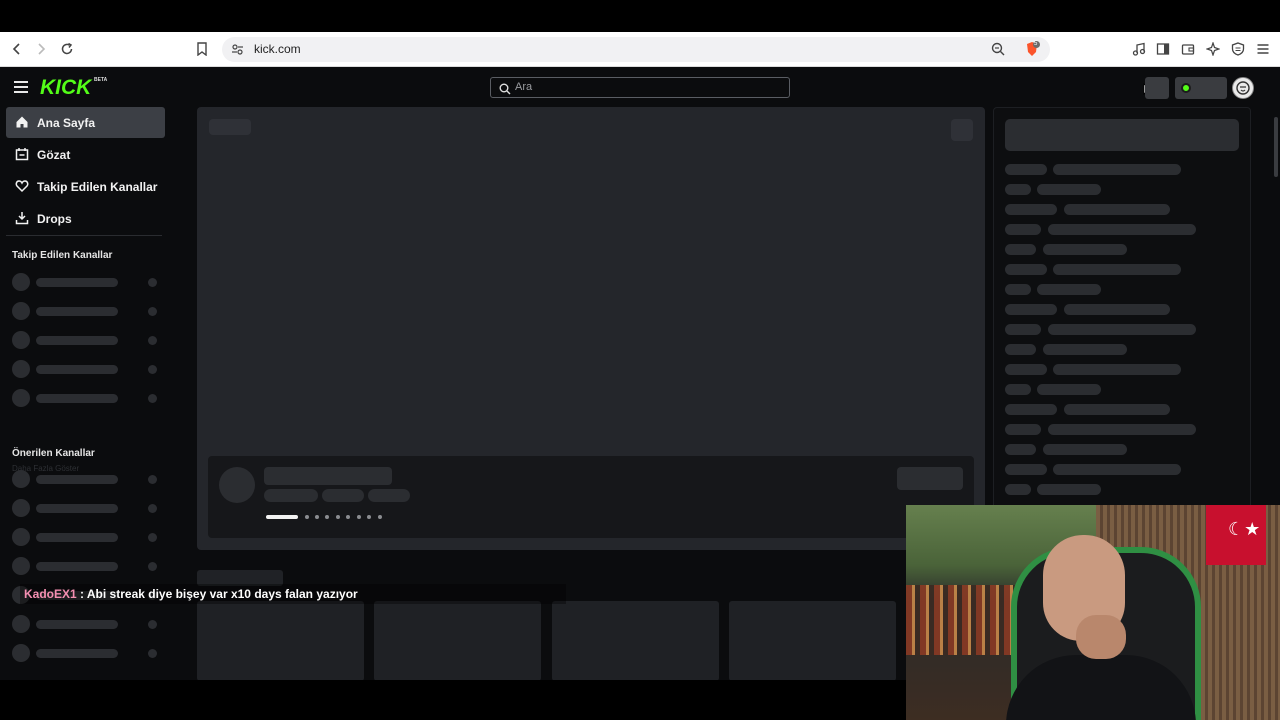  Describe the element at coordinates (1263, 49) in the screenshot. I see `menu-icon` at that location.